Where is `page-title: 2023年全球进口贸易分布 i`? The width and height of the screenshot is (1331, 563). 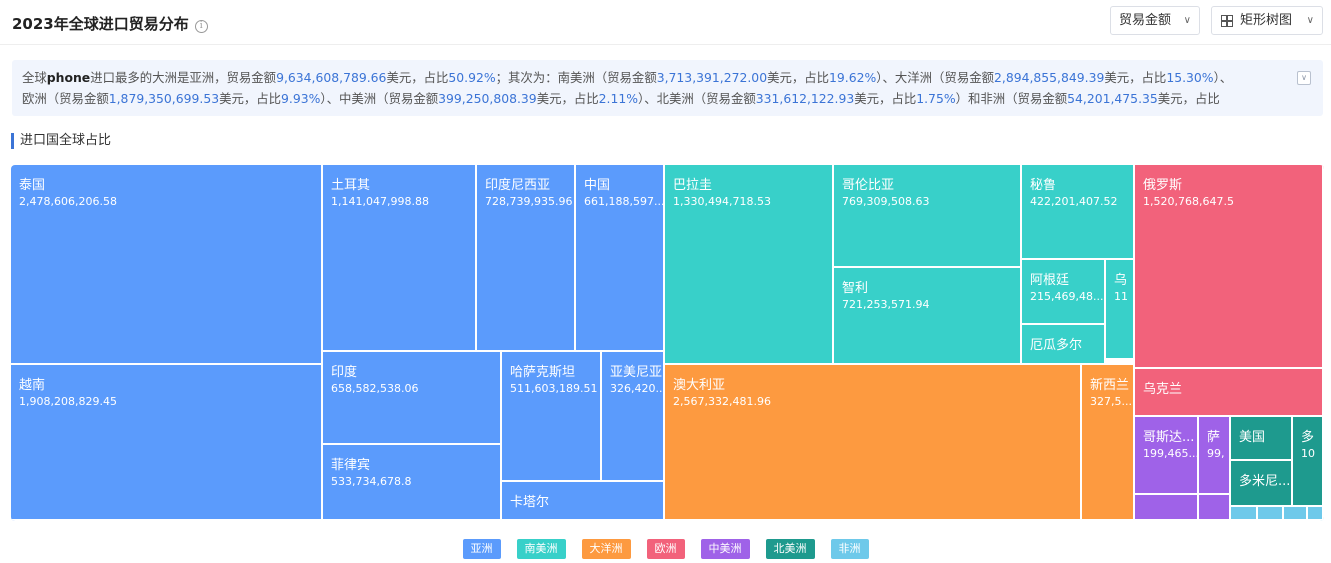 page-title: 2023年全球进口贸易分布 i is located at coordinates (110, 23).